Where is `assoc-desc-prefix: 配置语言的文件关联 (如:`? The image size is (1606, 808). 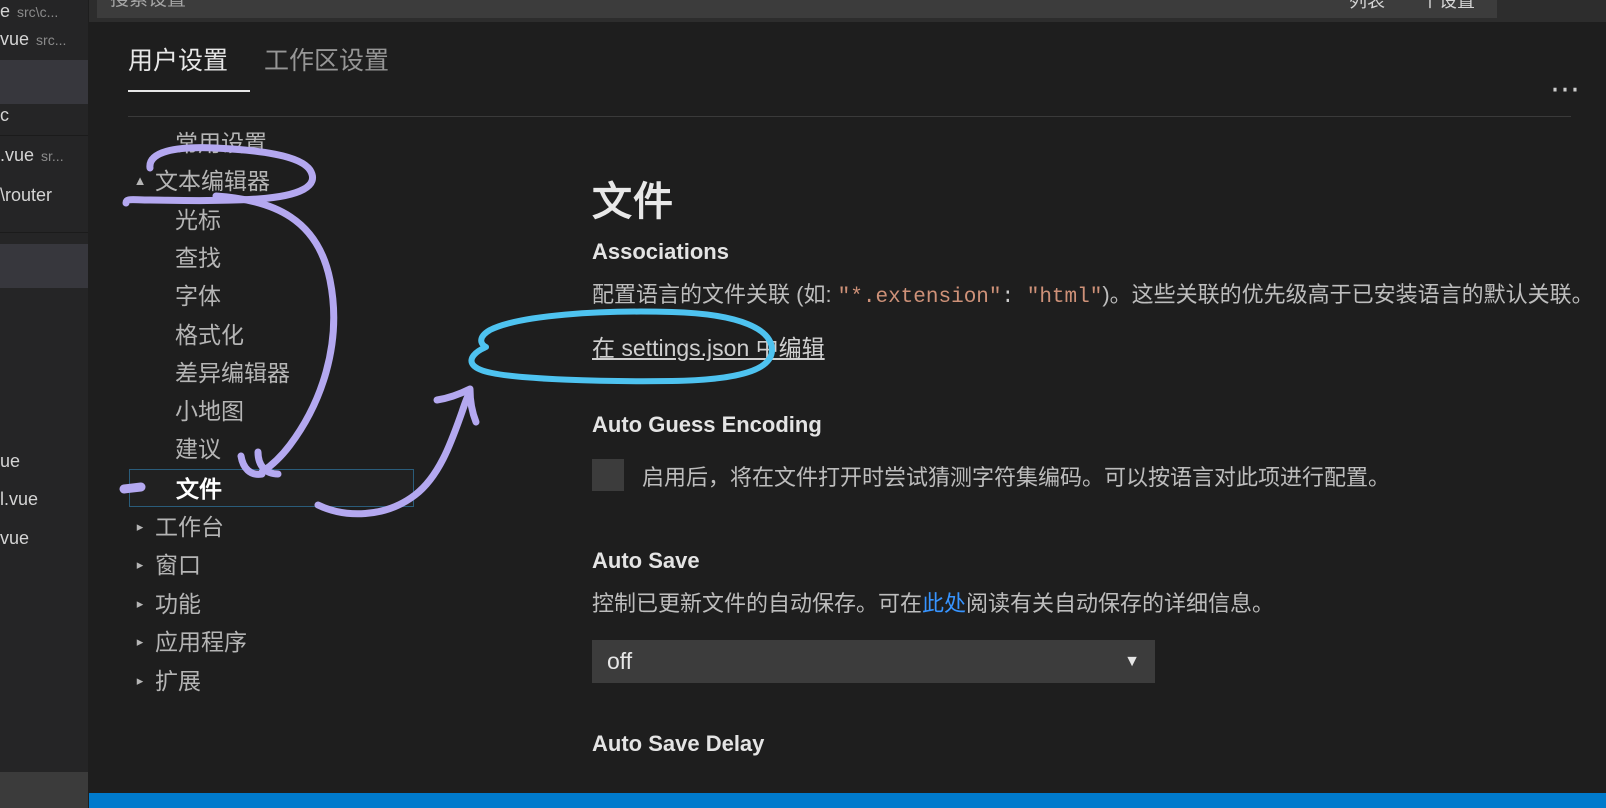
assoc-desc-prefix: 配置语言的文件关联 (如: is located at coordinates (715, 294).